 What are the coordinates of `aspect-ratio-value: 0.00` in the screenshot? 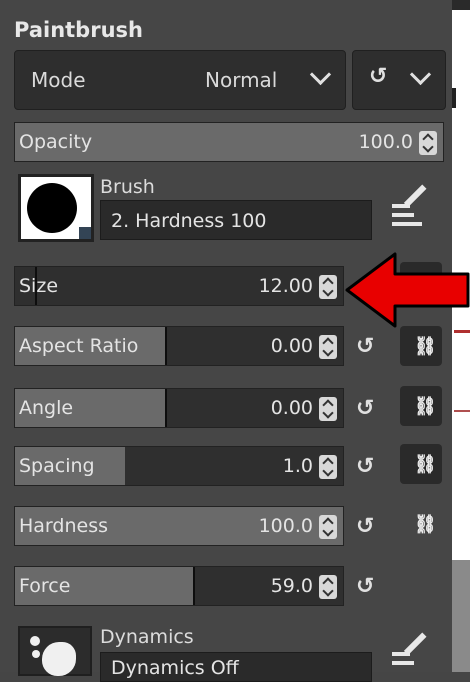 It's located at (291, 346).